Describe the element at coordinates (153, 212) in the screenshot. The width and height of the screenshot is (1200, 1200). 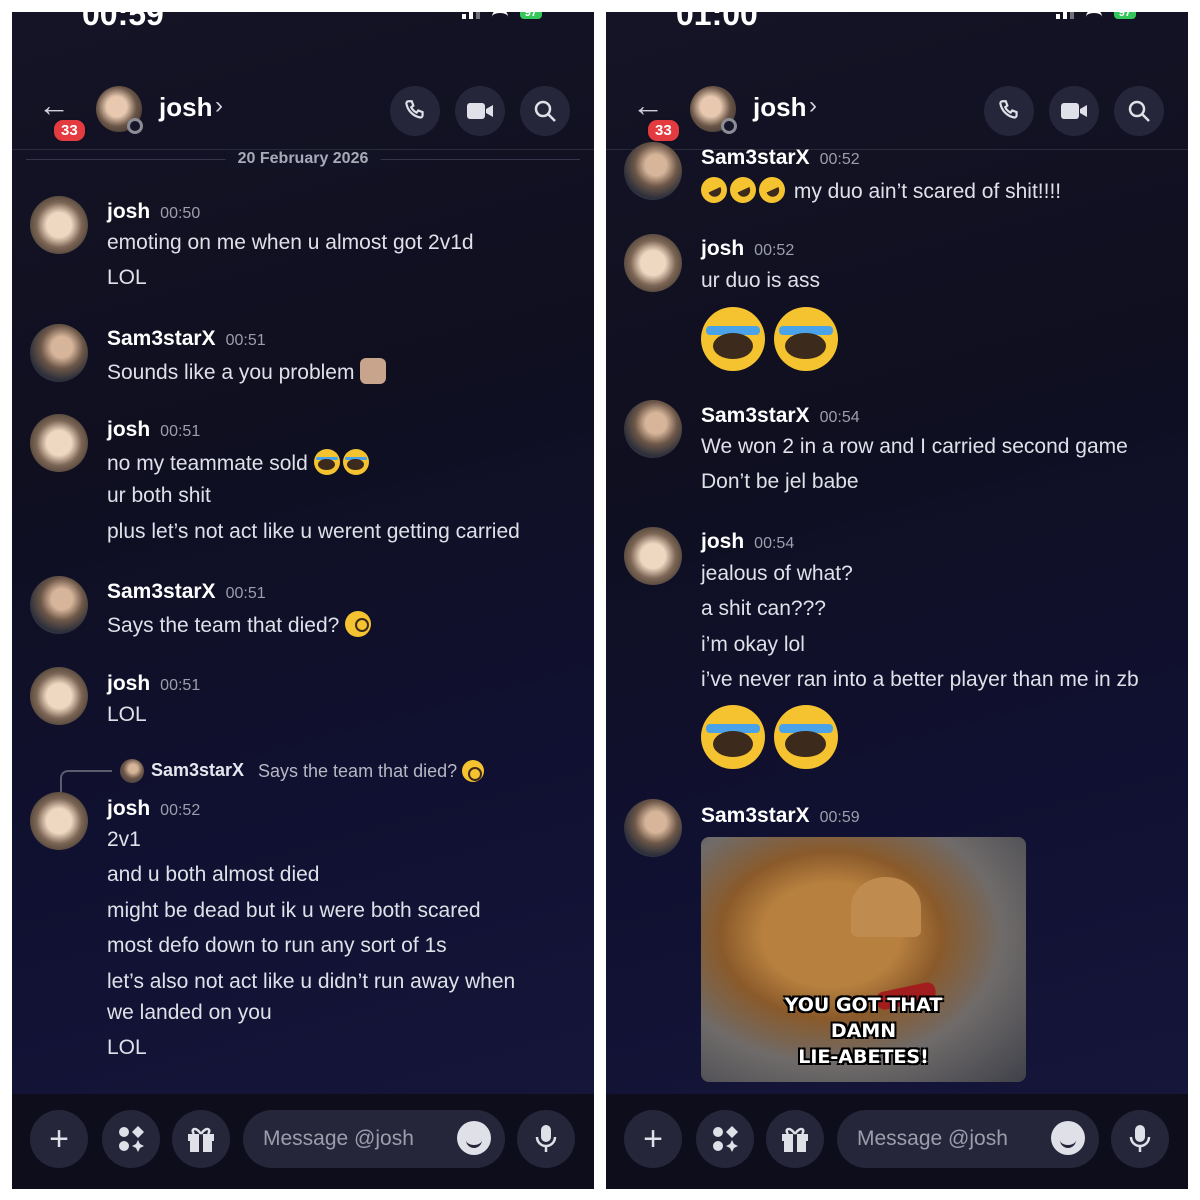
I see `message-author: josh 00:50` at that location.